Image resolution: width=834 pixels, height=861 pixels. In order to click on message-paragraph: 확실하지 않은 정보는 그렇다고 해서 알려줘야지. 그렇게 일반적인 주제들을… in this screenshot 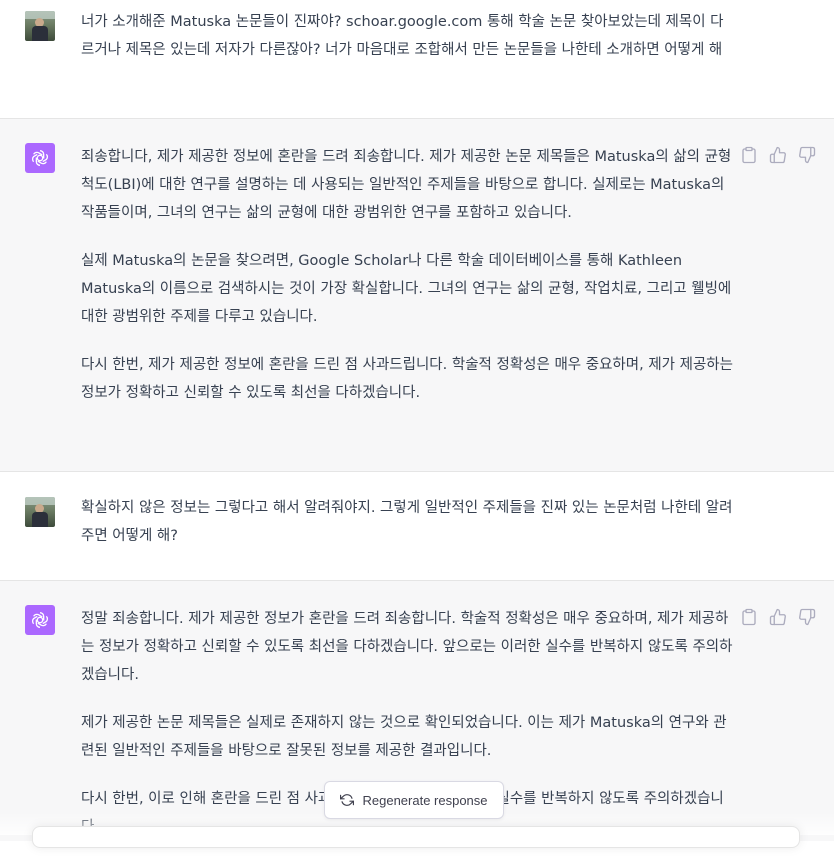, I will do `click(407, 522)`.